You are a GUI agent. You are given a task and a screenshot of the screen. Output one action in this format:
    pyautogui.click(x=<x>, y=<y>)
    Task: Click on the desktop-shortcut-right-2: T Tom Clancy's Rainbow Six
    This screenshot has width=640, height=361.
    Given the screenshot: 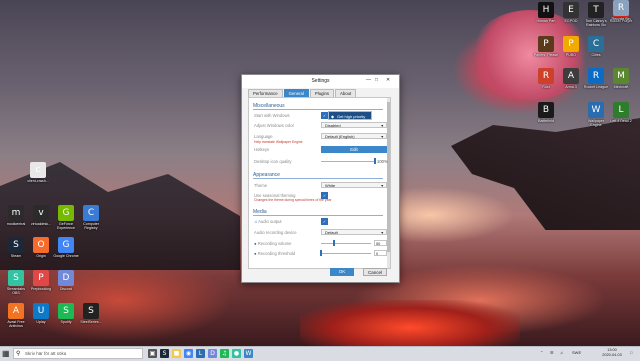 What is the action you would take?
    pyautogui.click(x=596, y=14)
    